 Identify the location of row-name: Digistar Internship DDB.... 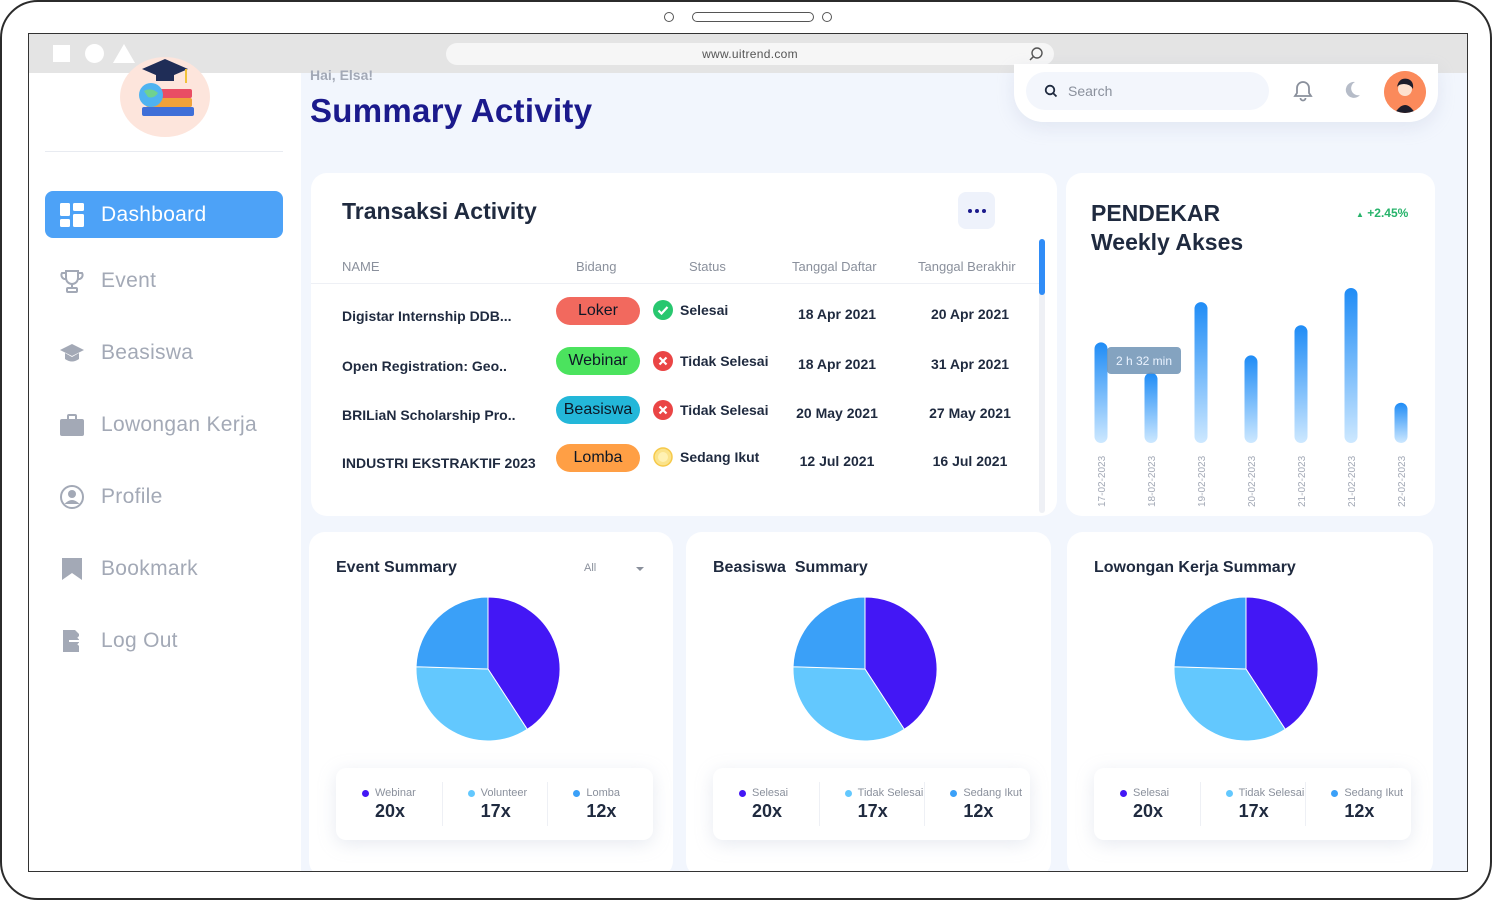
(427, 316).